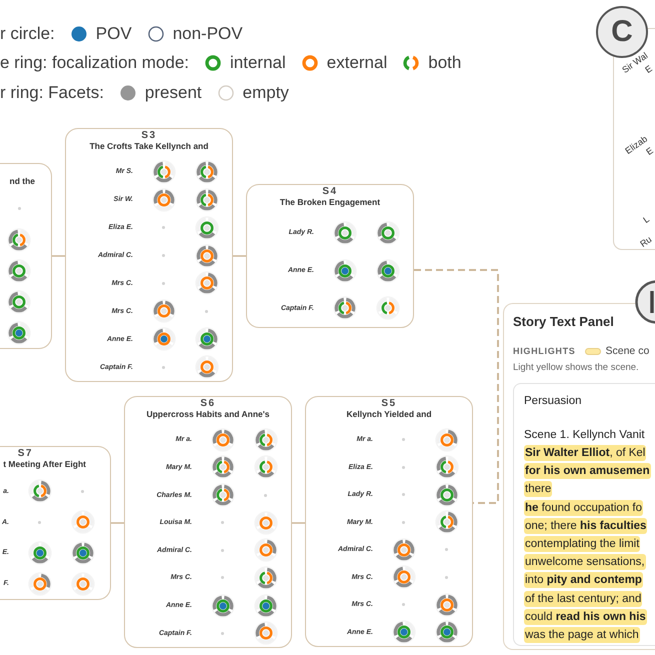 The height and width of the screenshot is (655, 655). I want to click on axis-label: Ru, so click(646, 241).